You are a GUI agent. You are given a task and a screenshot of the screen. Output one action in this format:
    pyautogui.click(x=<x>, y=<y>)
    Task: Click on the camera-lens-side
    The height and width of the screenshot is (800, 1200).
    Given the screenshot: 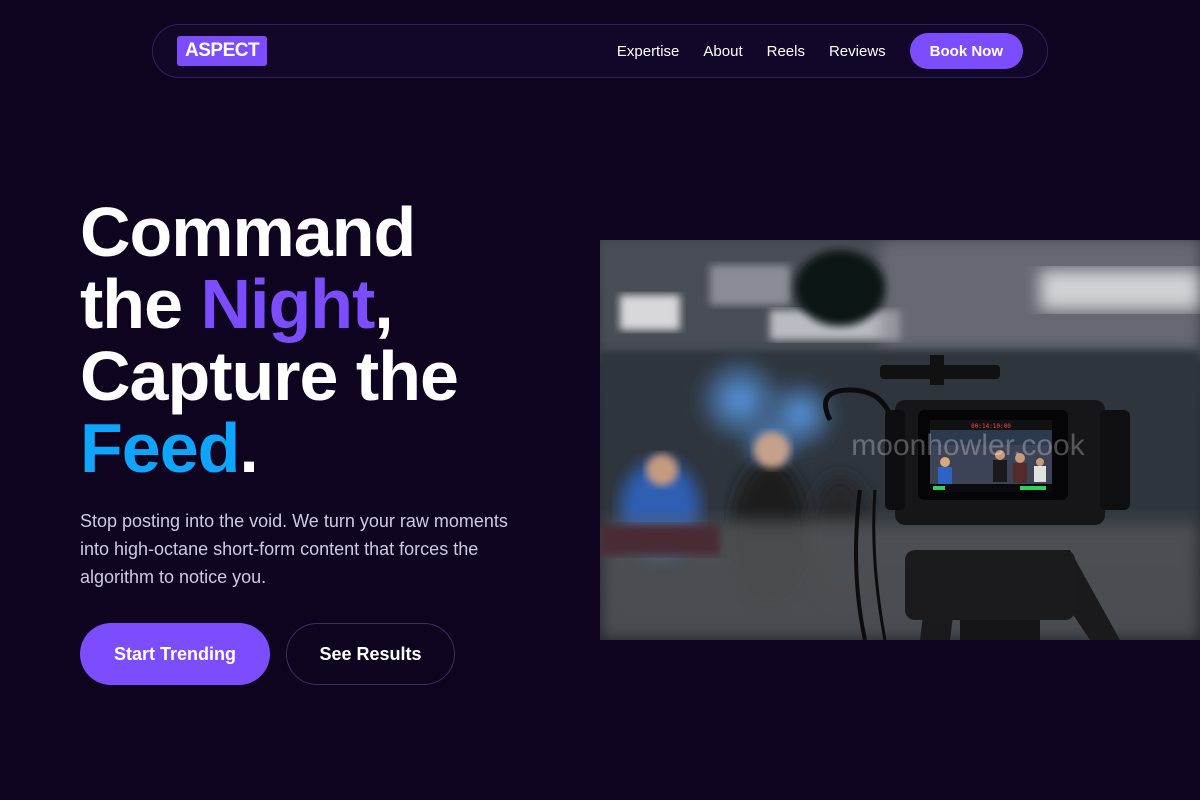 What is the action you would take?
    pyautogui.click(x=1115, y=460)
    